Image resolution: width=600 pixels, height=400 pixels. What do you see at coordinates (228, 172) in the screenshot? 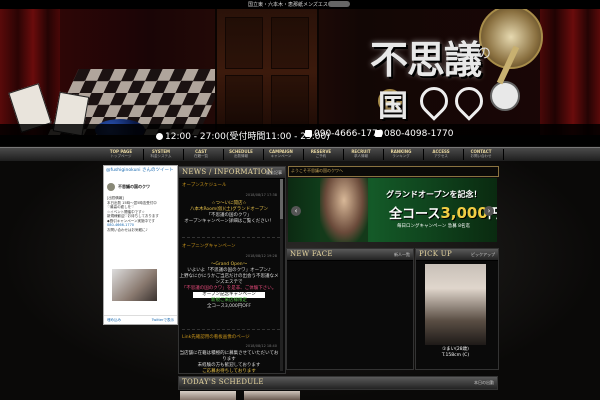
I see `news-title: NEWS / INFORMATION` at bounding box center [228, 172].